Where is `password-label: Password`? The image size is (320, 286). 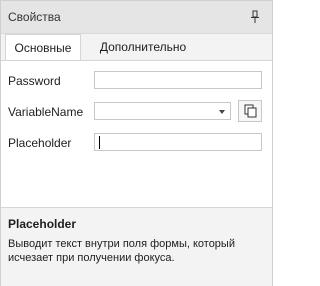 password-label: Password is located at coordinates (34, 81).